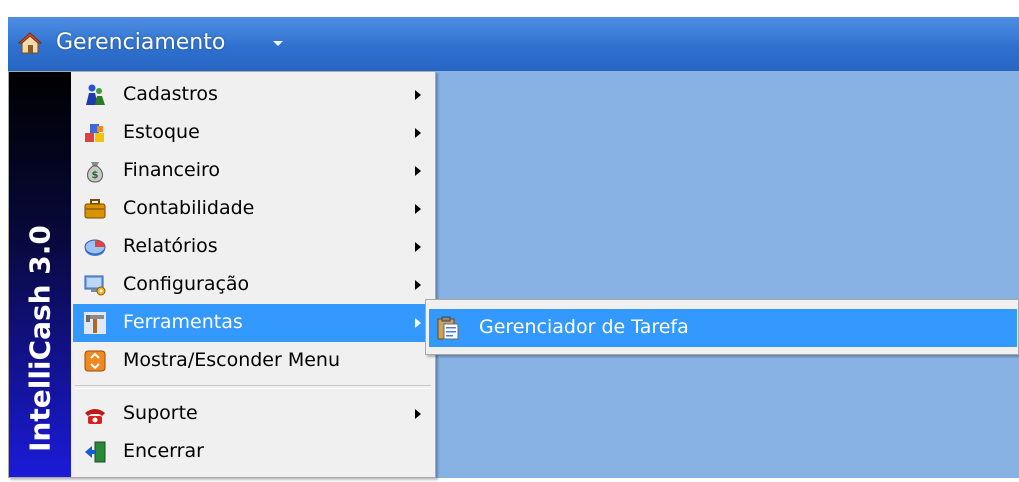  Describe the element at coordinates (95, 95) in the screenshot. I see `people-icon` at that location.